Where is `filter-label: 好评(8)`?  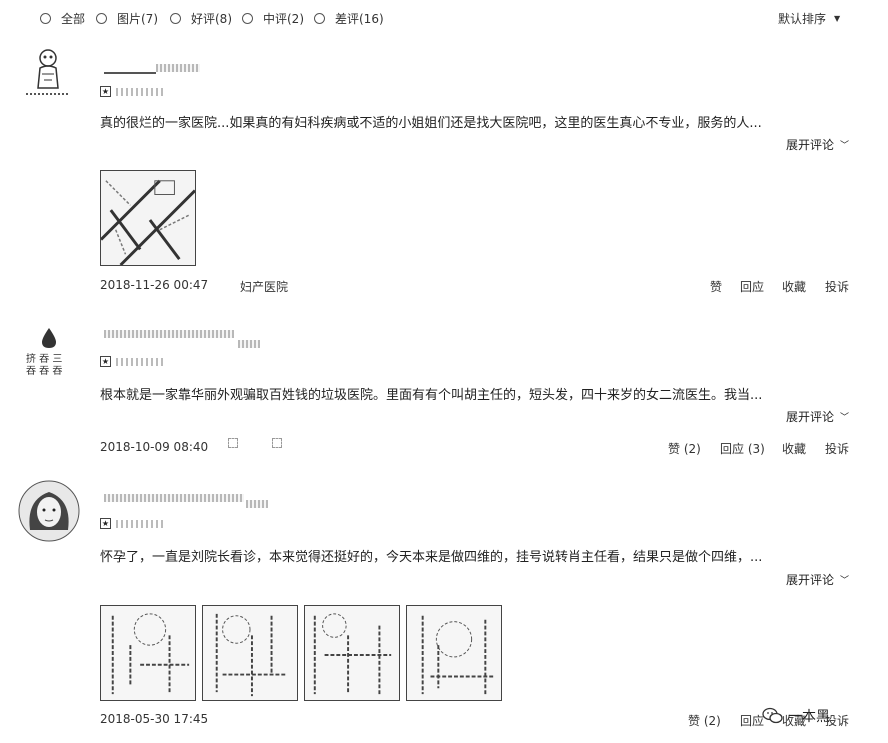 filter-label: 好评(8) is located at coordinates (211, 19).